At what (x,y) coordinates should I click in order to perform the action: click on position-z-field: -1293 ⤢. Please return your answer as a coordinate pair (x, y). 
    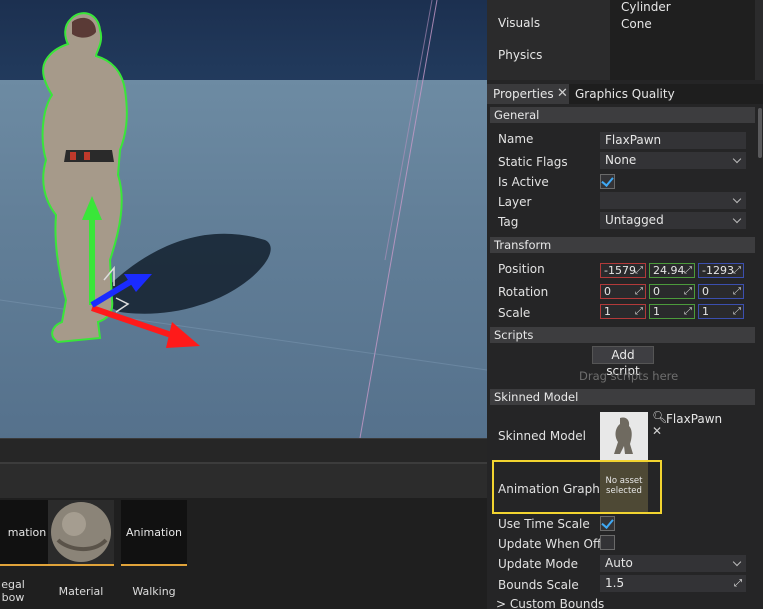
    Looking at the image, I should click on (721, 270).